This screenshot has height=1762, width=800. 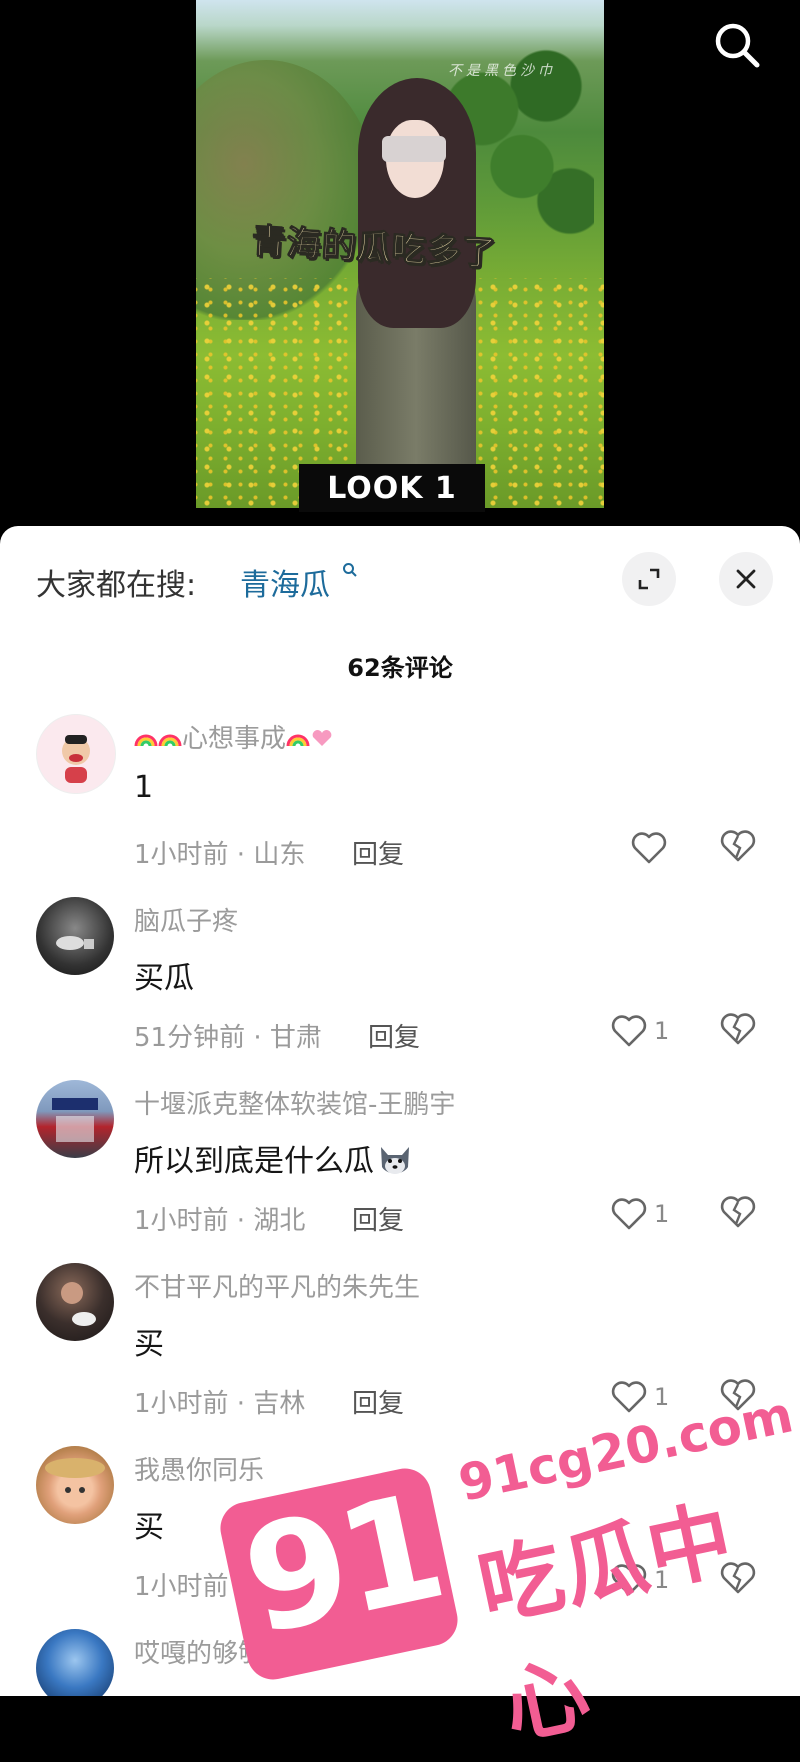 I want to click on comment-item: 哎嘎的够够的, so click(x=400, y=1662).